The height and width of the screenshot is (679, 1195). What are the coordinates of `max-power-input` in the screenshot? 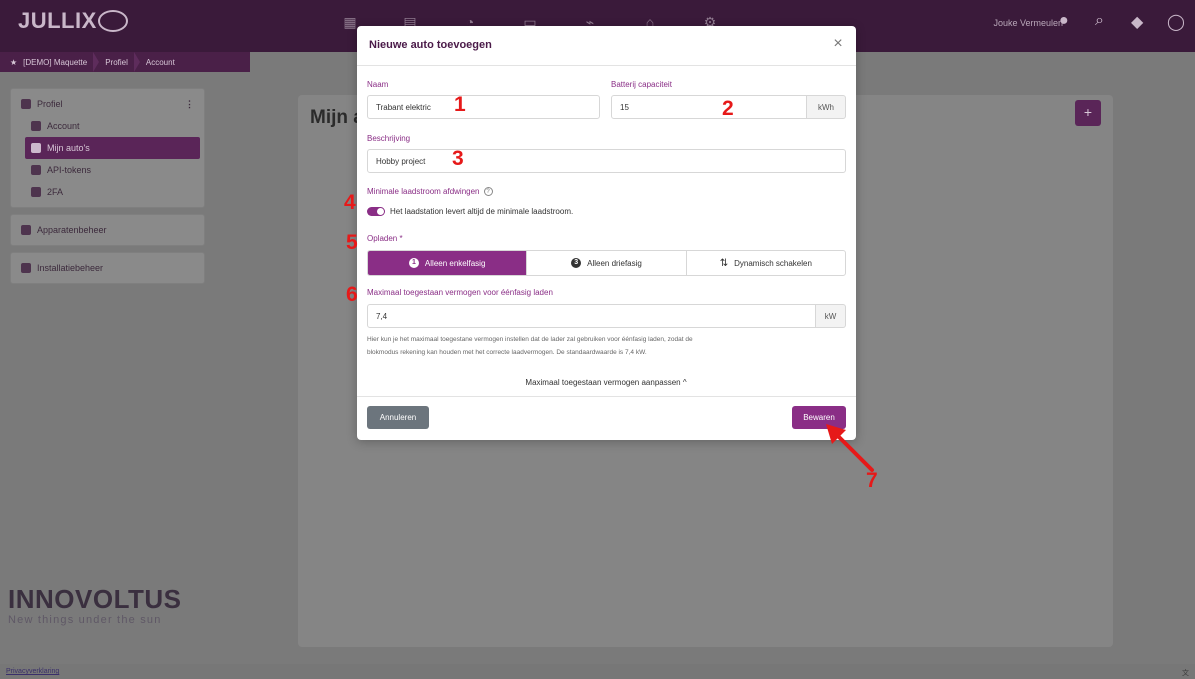 It's located at (591, 316).